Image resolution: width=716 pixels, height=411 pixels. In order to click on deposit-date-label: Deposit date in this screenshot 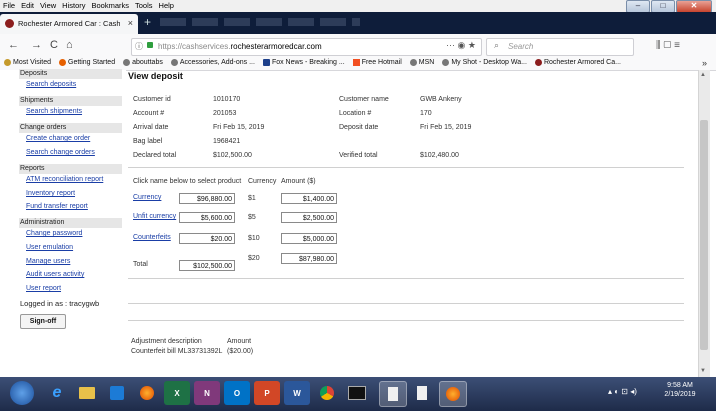, I will do `click(359, 127)`.